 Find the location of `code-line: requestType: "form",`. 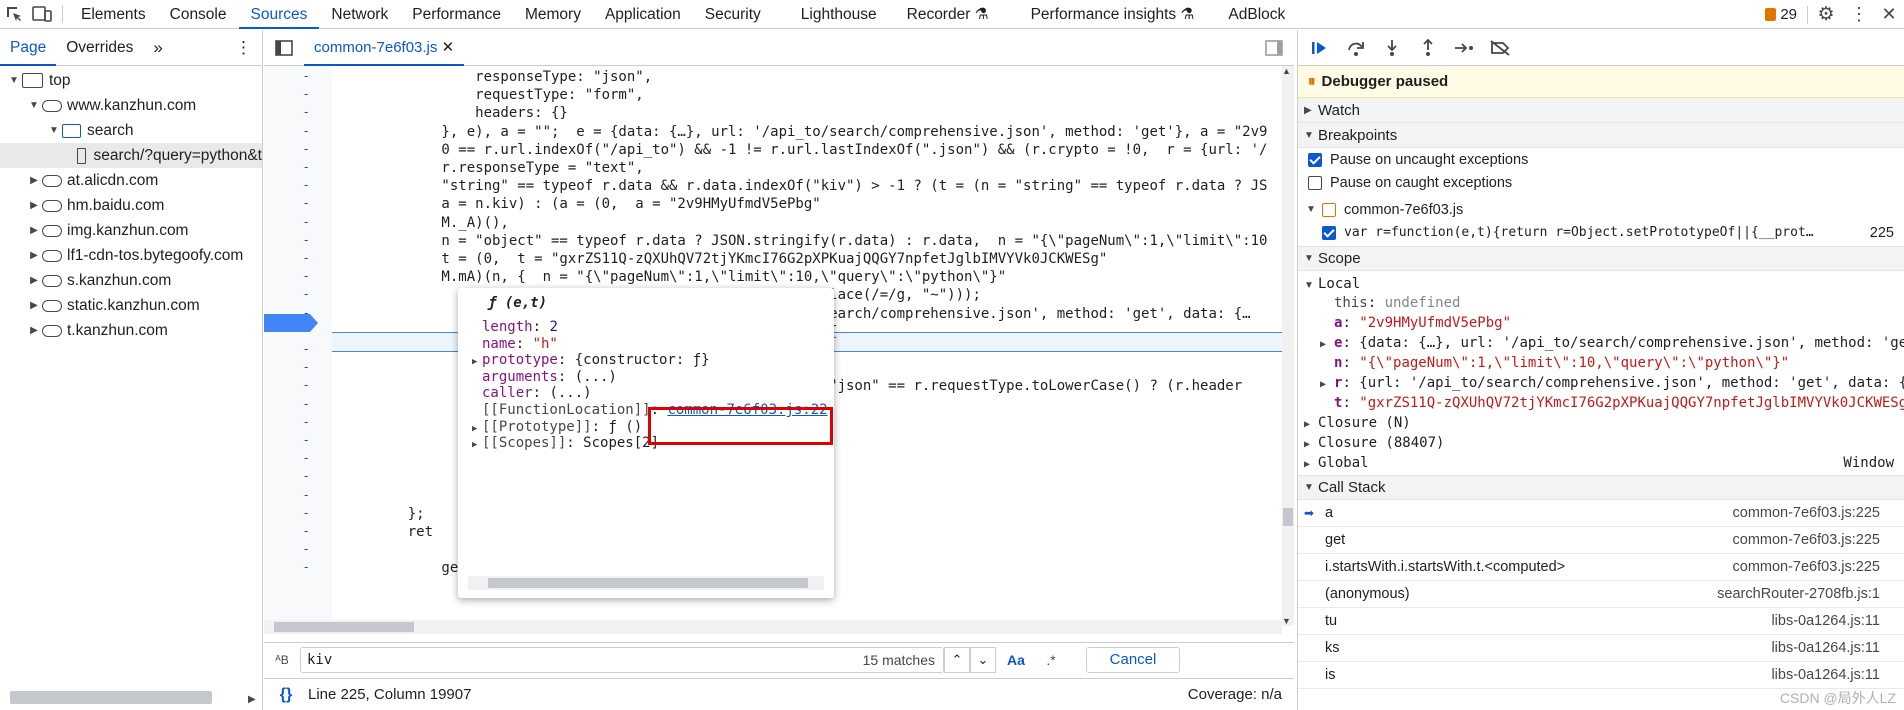

code-line: requestType: "form", is located at coordinates (509, 95).